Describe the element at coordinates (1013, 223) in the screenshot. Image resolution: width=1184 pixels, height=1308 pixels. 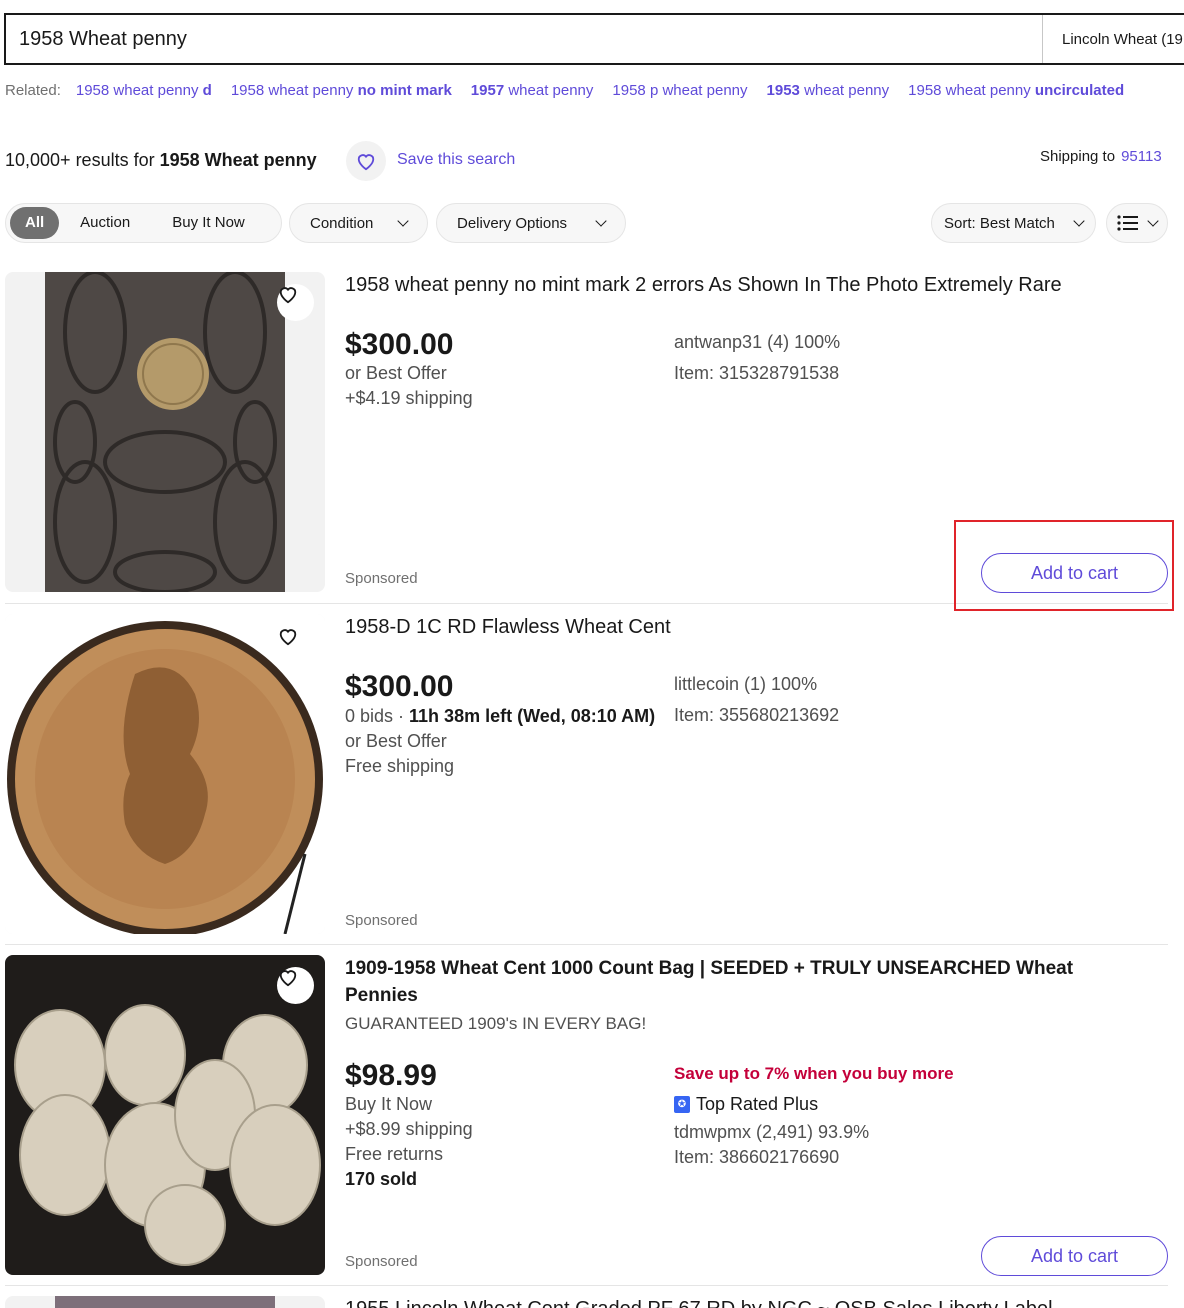
I see `sort-dropdown: Sort: Best Match` at that location.